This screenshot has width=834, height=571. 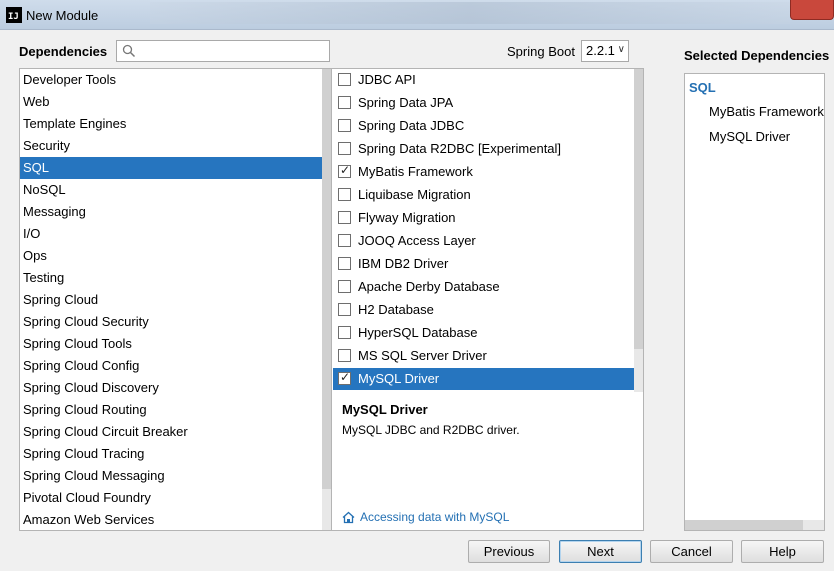 What do you see at coordinates (509, 551) in the screenshot?
I see `previous-button: Previous` at bounding box center [509, 551].